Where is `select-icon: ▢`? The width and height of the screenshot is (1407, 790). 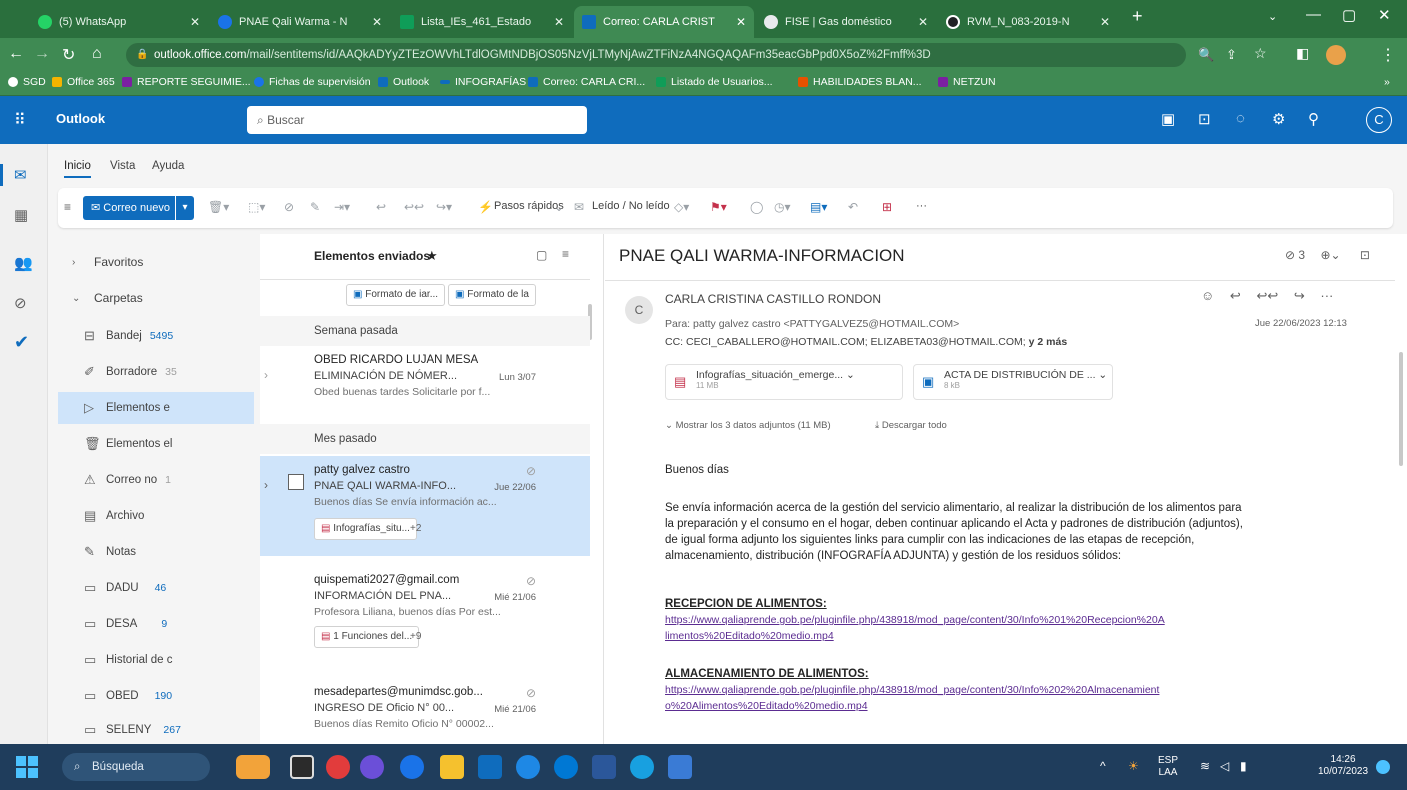
select-icon: ▢ is located at coordinates (541, 255).